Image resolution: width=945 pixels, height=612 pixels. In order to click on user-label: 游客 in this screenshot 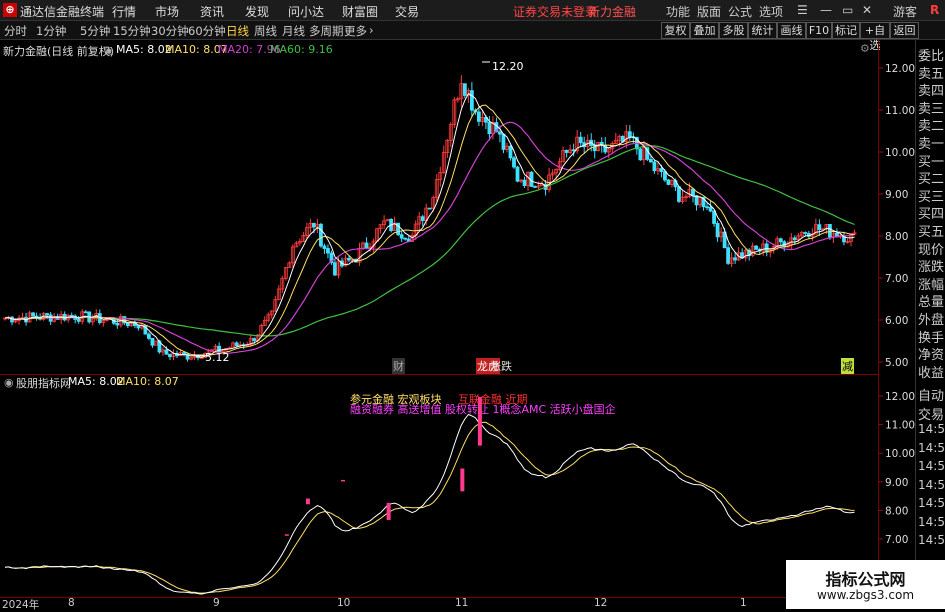, I will do `click(905, 11)`.